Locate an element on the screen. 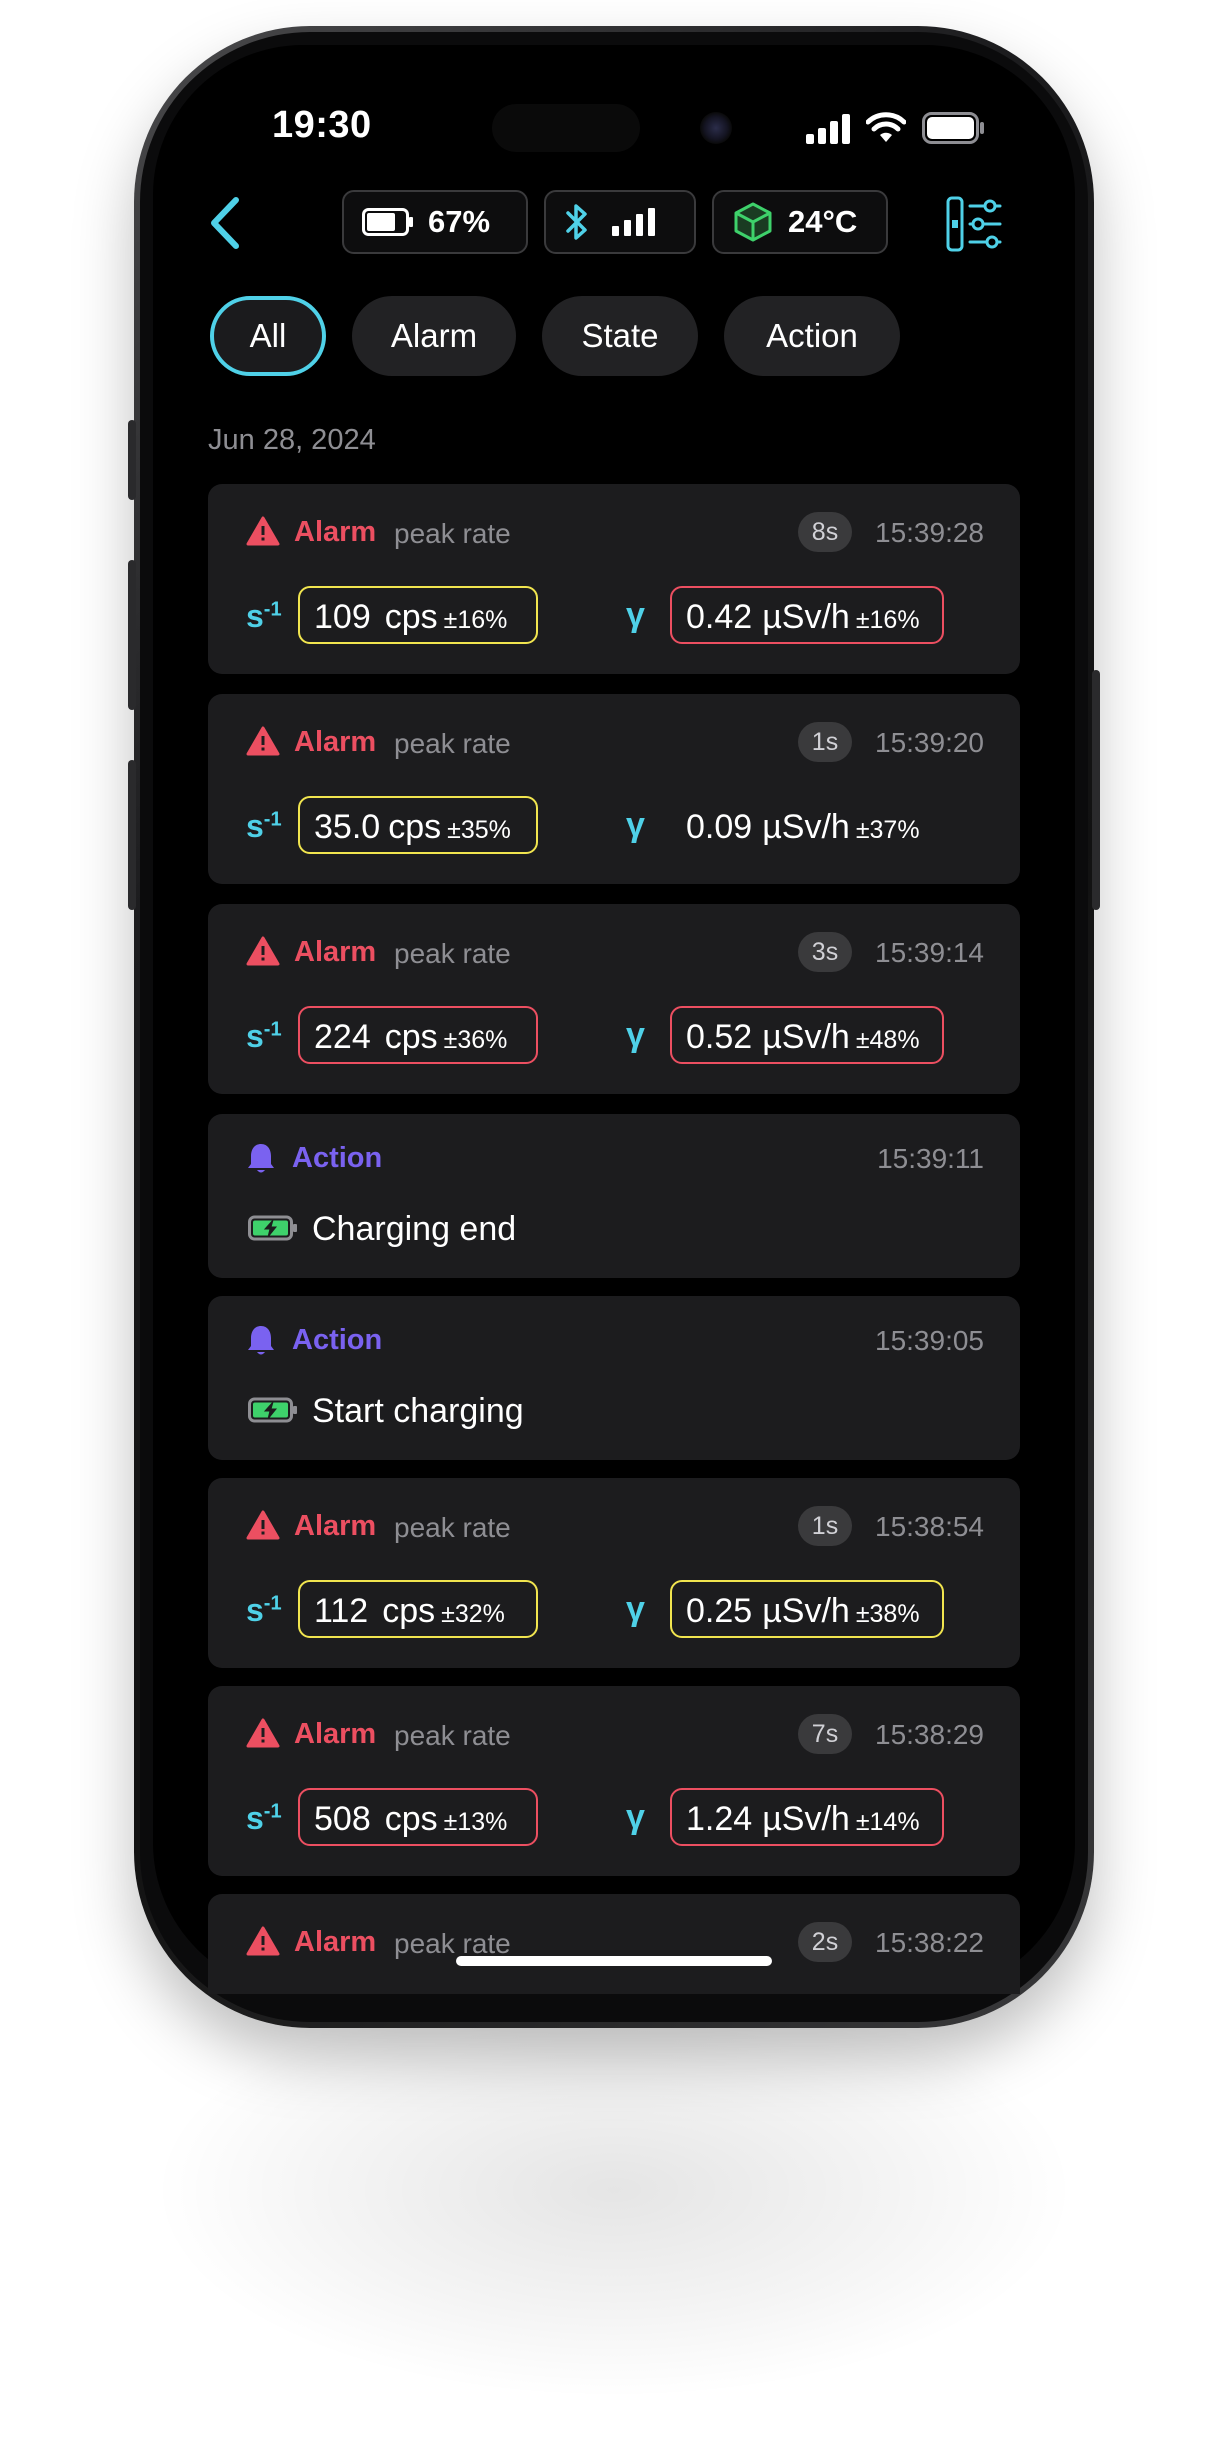 The width and height of the screenshot is (1228, 2464). dose-rate-value: 0.42 µSv/h ±16% is located at coordinates (807, 615).